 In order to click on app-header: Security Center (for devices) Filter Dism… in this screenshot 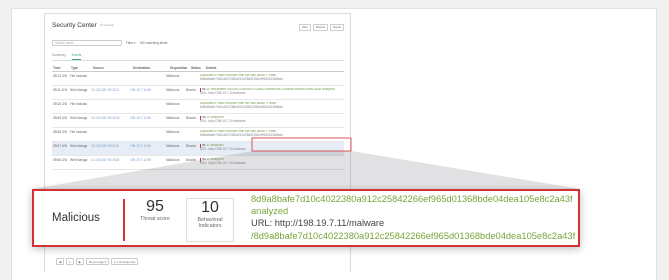, I will do `click(198, 27)`.